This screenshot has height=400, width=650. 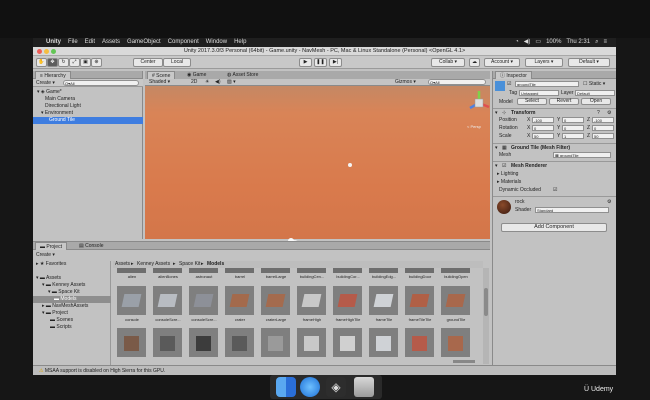 What do you see at coordinates (55, 313) in the screenshot?
I see `tree-item-project: ▾ ▬ Project` at bounding box center [55, 313].